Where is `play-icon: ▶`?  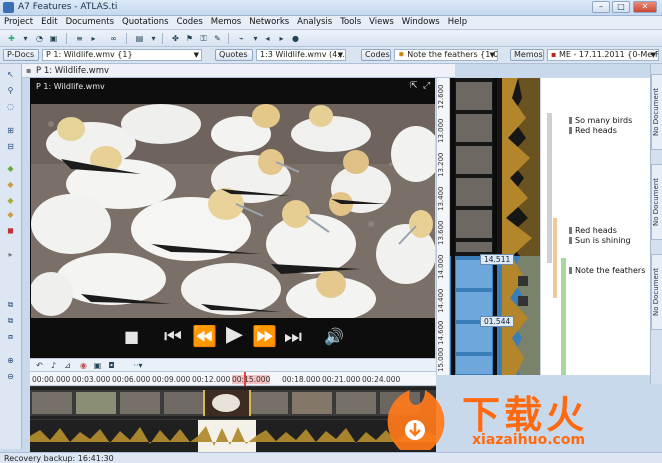 play-icon: ▶ is located at coordinates (234, 334).